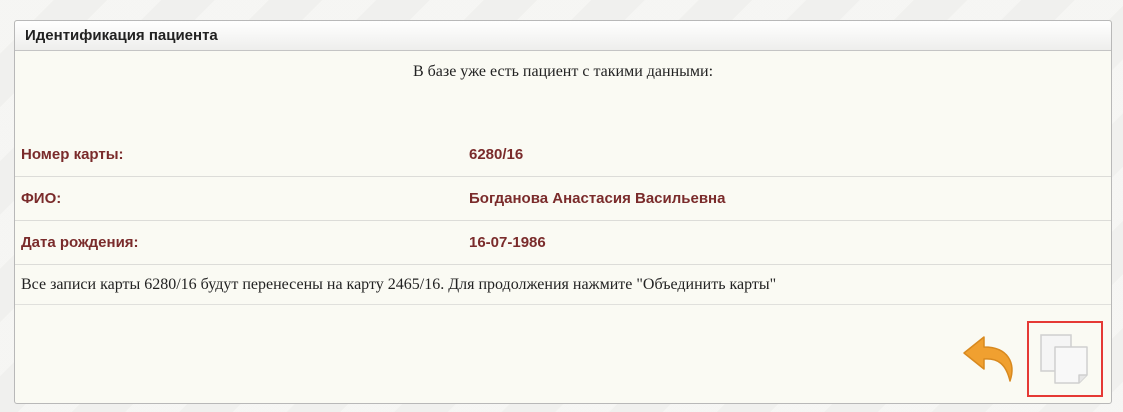 The image size is (1123, 412). I want to click on card-number-label: Номер карты:, so click(72, 154).